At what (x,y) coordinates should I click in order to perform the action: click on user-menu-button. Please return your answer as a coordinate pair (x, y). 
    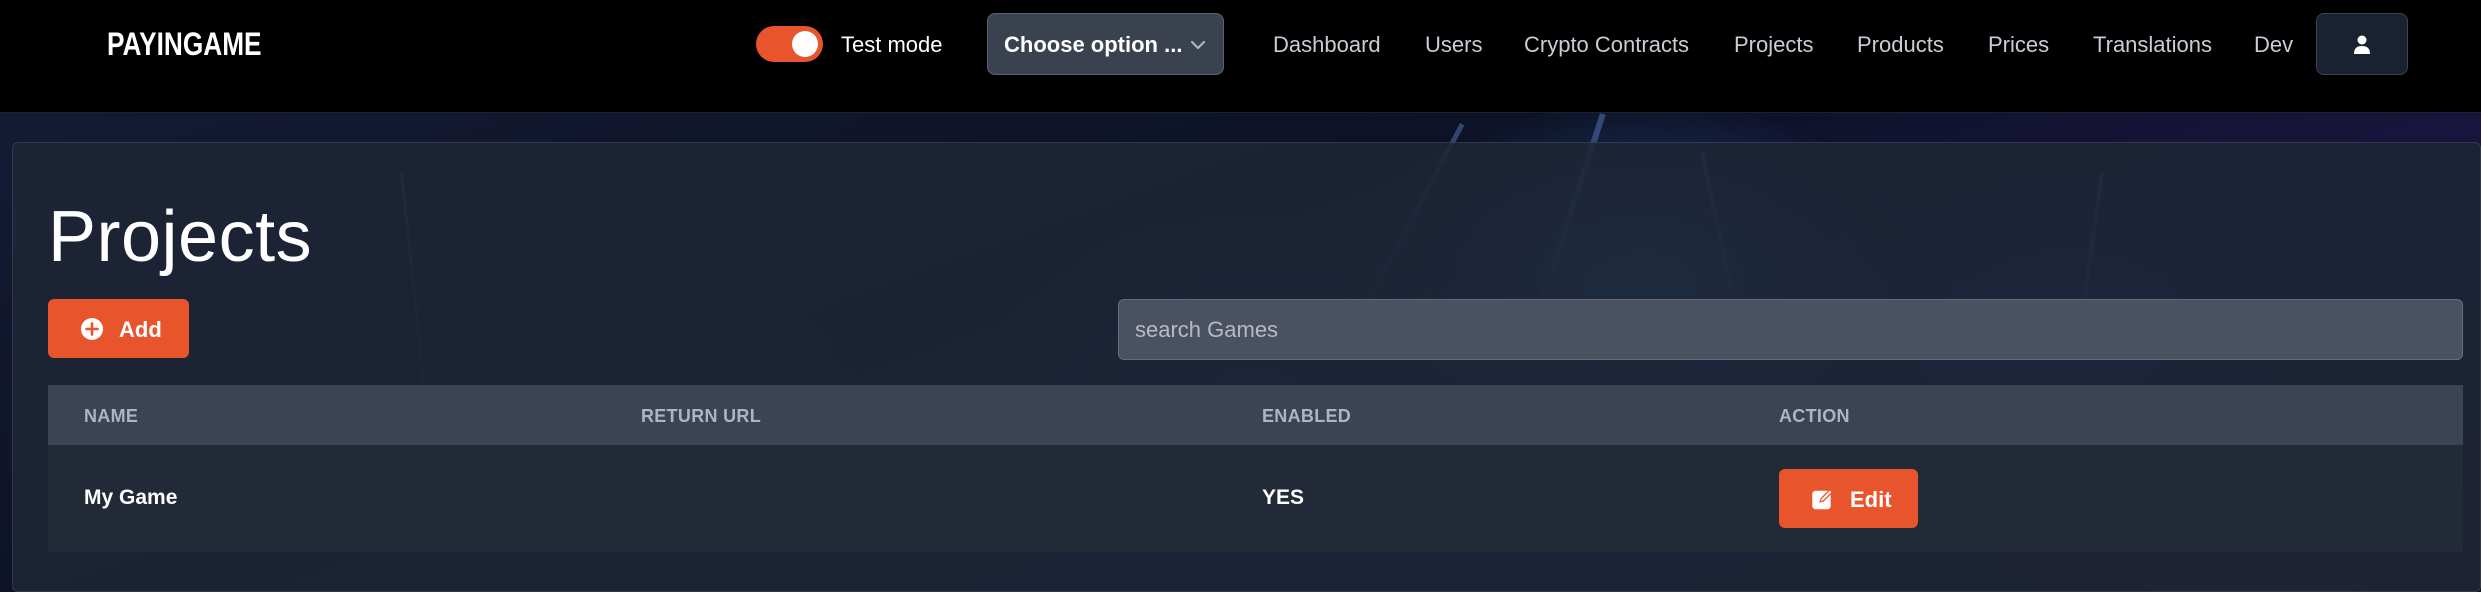
    Looking at the image, I should click on (2362, 44).